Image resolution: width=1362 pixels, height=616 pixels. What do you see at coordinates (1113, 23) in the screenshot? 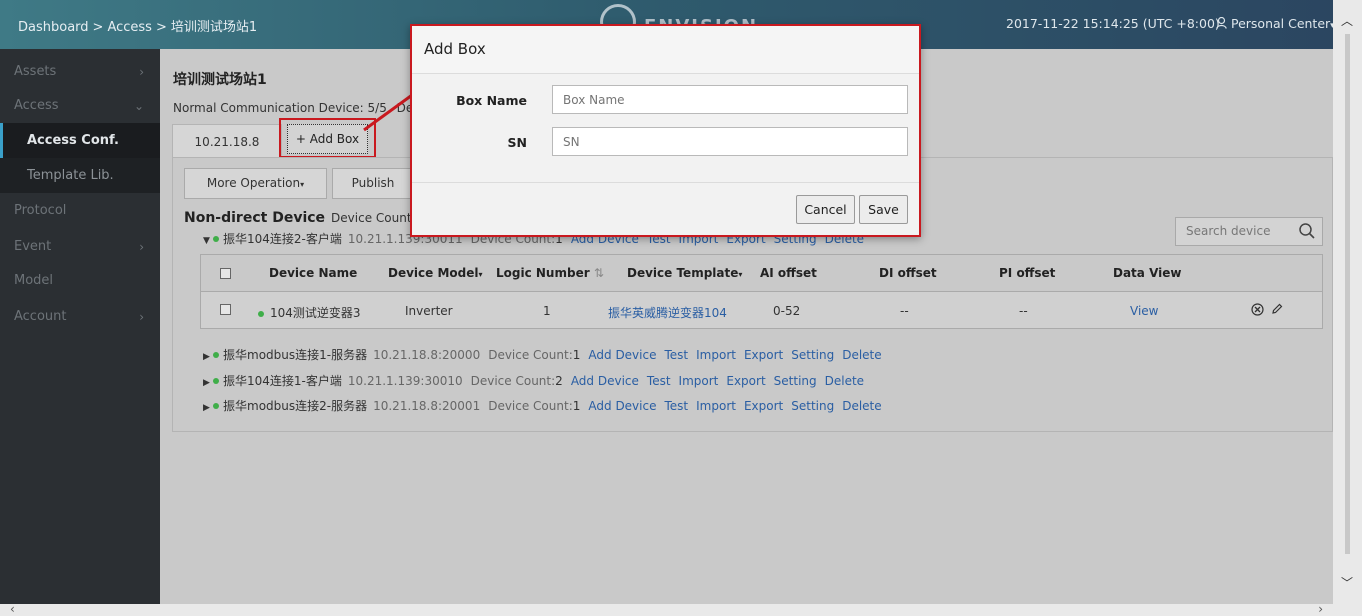
I see `current-datetime: 2017-11-22 15:14:25 (UTC +8:00)` at bounding box center [1113, 23].